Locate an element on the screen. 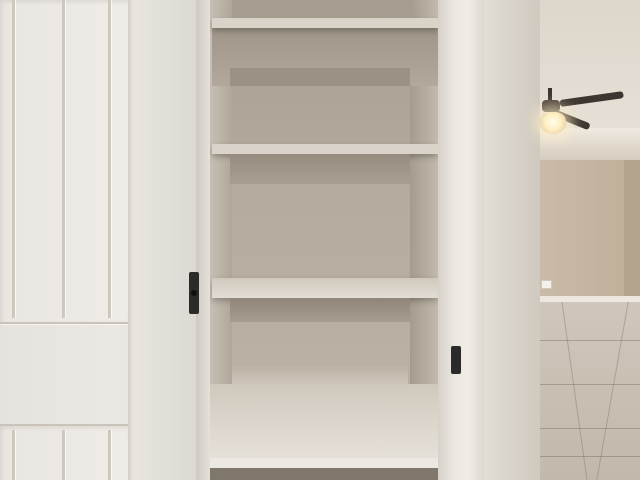 This screenshot has width=640, height=480. closet-base is located at coordinates (324, 474).